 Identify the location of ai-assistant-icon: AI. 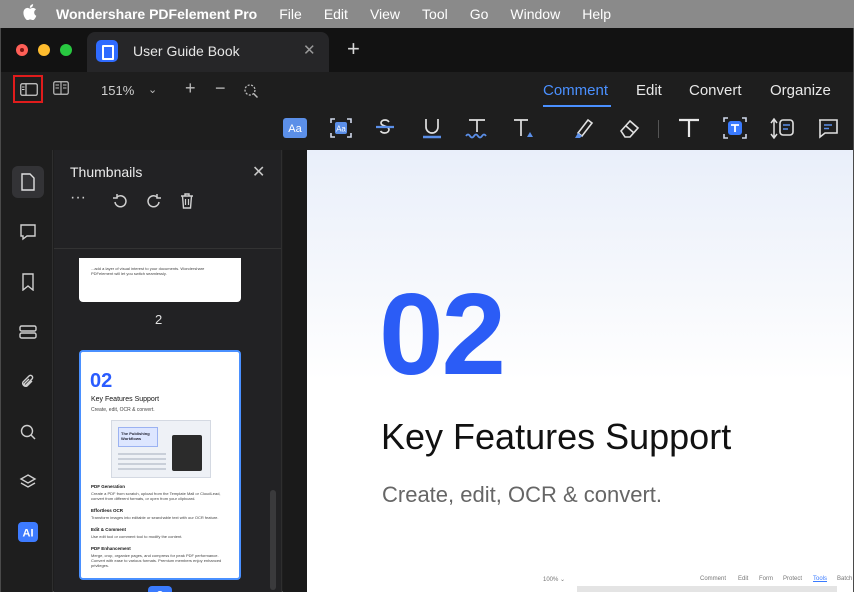
(28, 532).